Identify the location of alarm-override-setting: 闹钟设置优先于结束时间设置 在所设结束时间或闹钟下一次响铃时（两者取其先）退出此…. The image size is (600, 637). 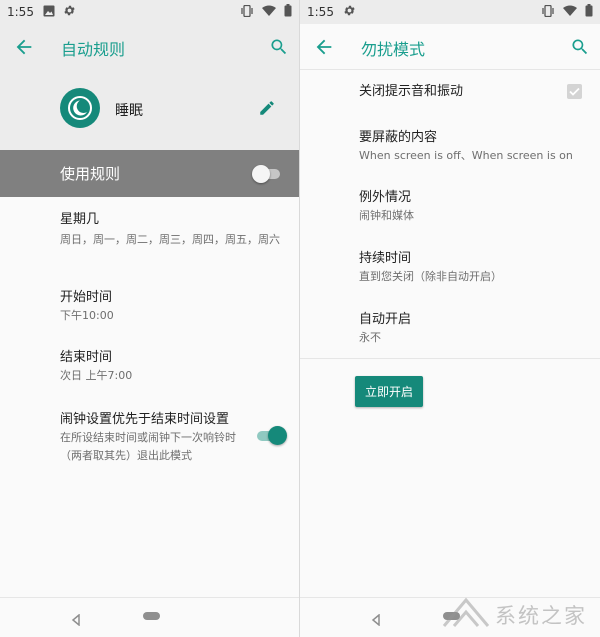
(150, 438).